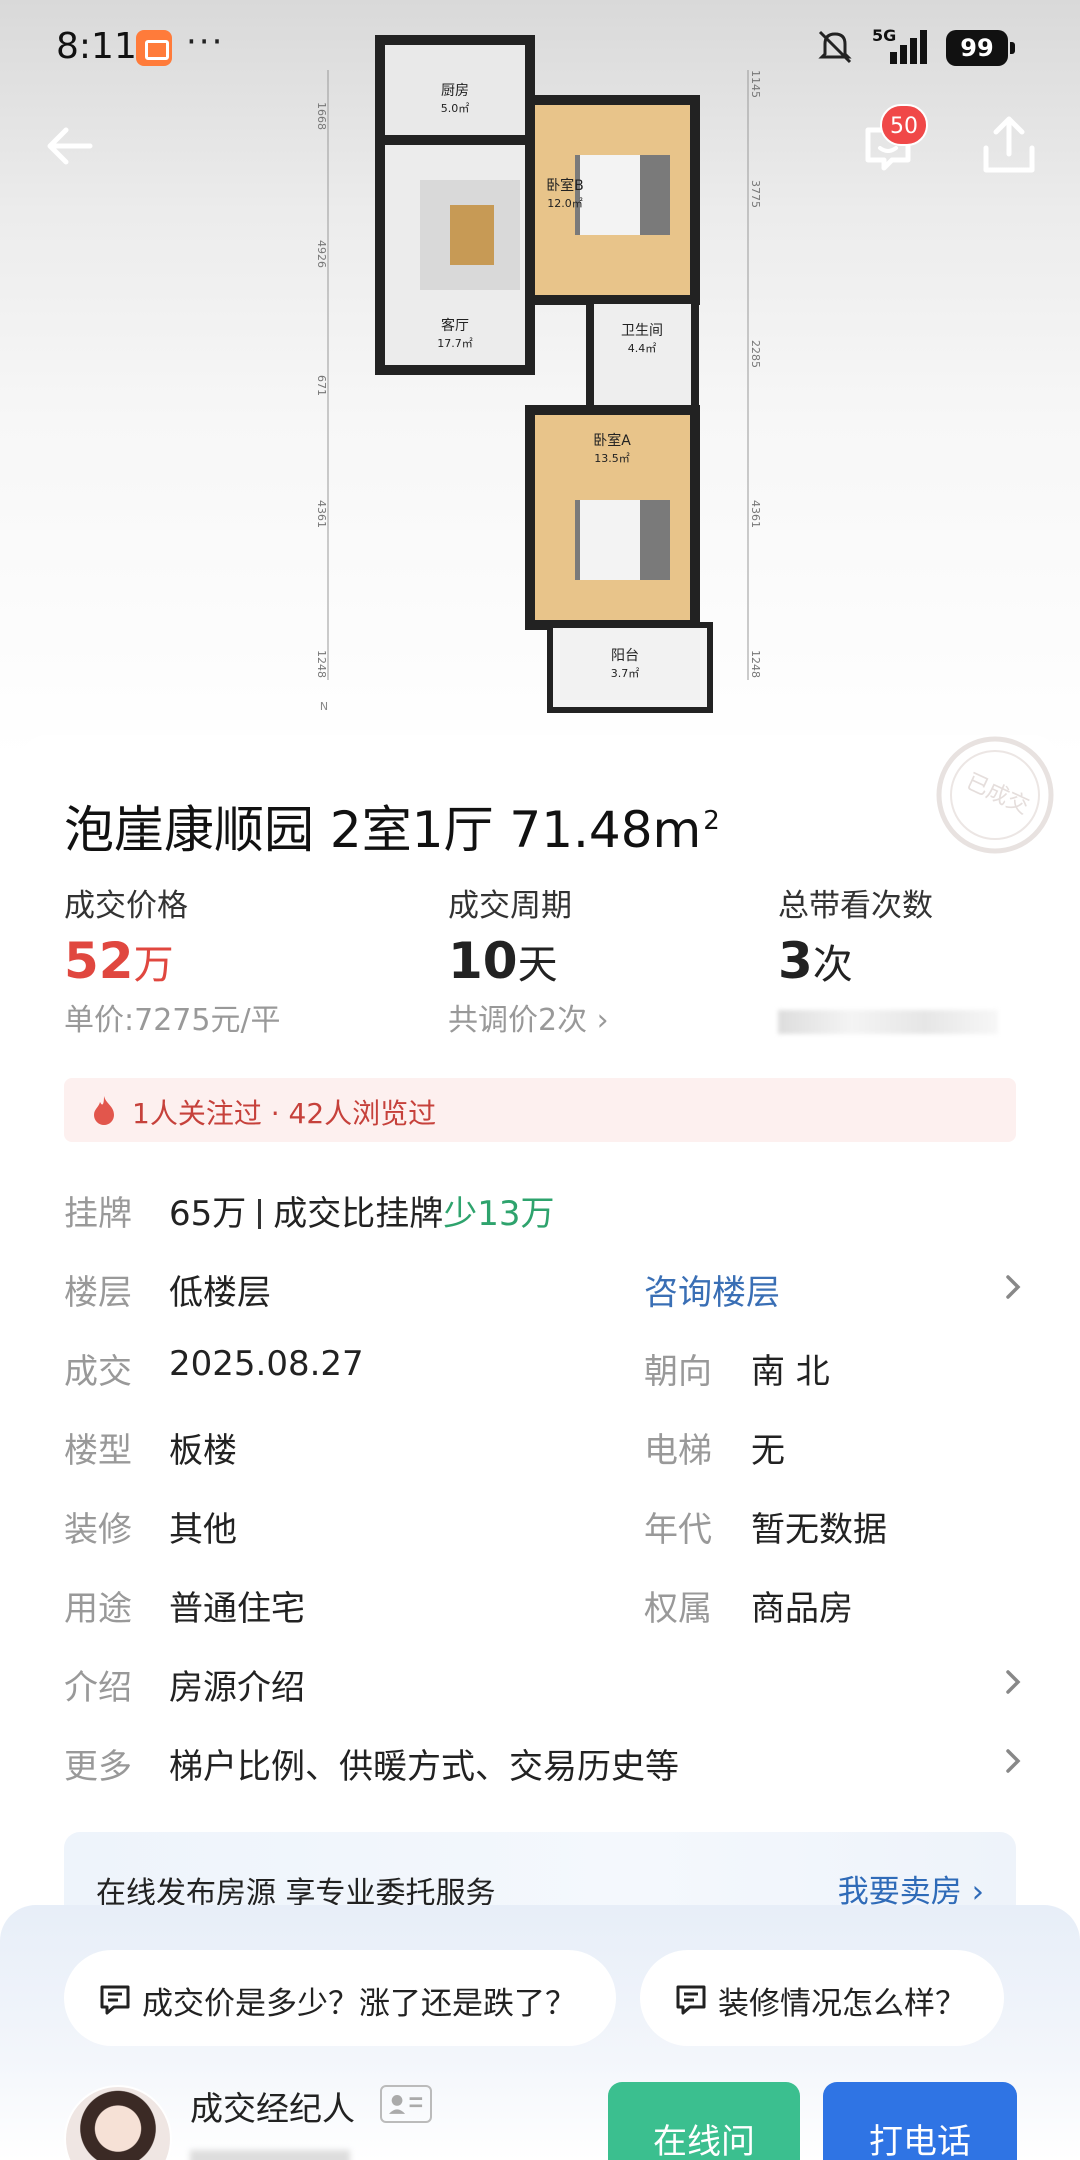 Image resolution: width=1080 pixels, height=2160 pixels. I want to click on question-chip: 成交价是多少？涨了还是跌了？, so click(340, 1998).